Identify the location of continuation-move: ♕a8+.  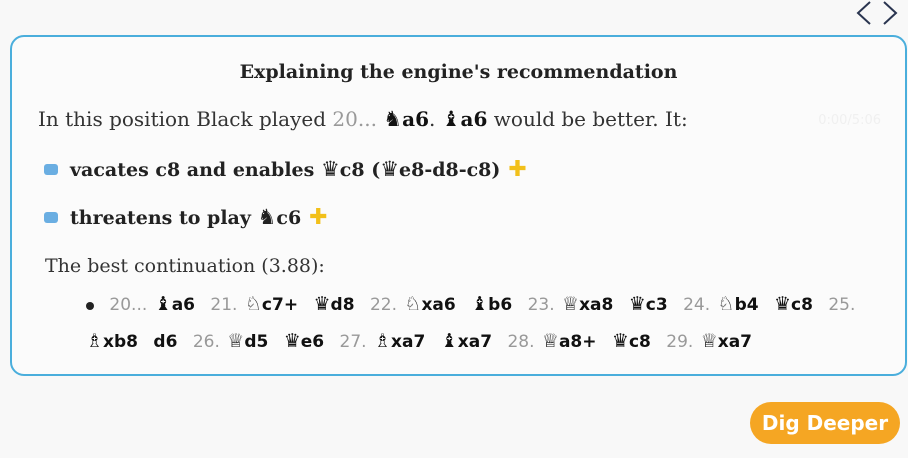
(569, 341).